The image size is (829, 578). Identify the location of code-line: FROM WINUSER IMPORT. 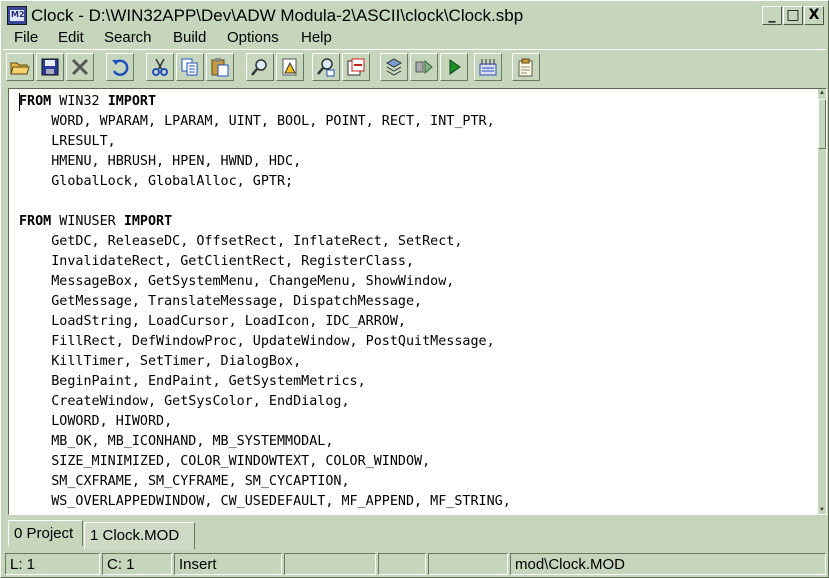
(265, 222).